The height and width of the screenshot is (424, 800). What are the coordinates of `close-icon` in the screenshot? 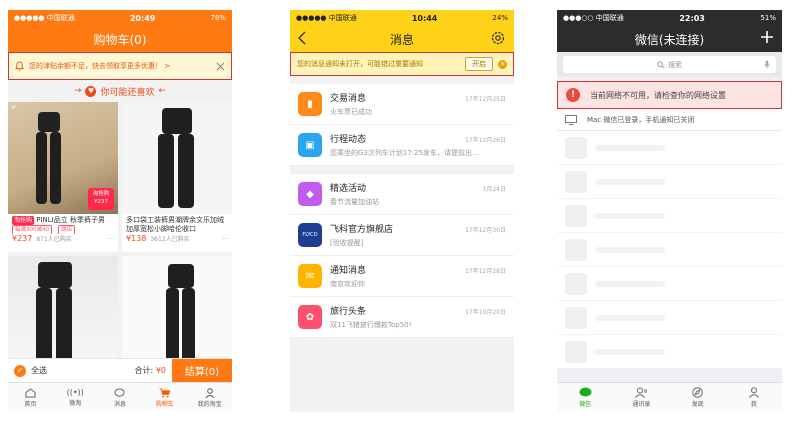 It's located at (220, 66).